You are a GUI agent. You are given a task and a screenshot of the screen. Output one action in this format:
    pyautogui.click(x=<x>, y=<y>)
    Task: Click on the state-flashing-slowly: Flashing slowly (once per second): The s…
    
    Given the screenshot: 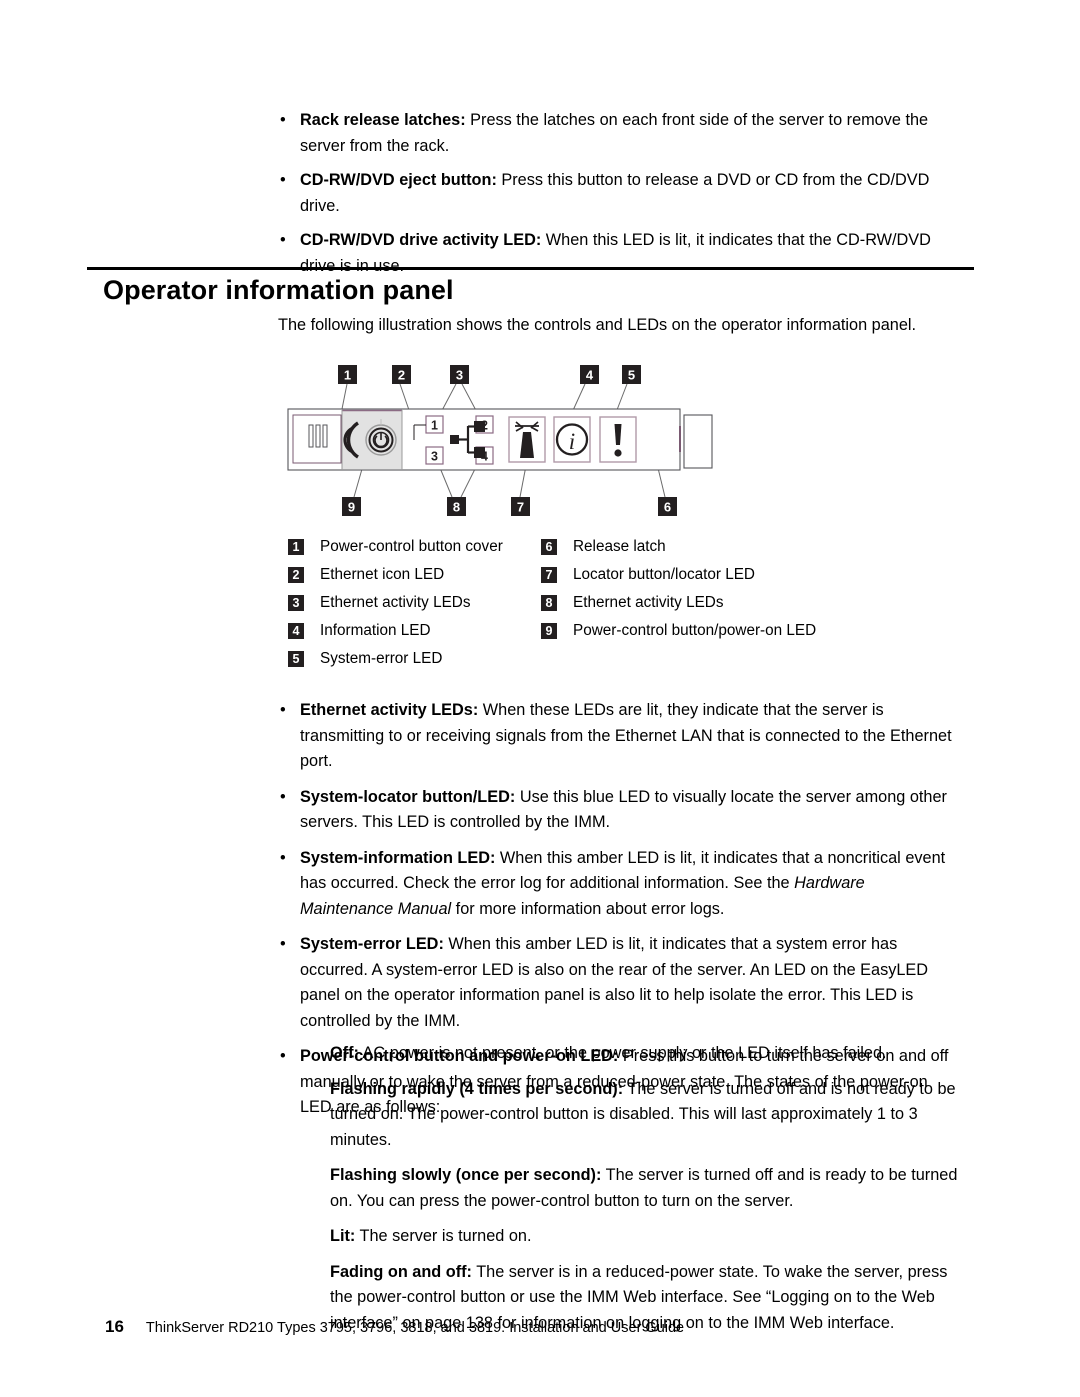 What is the action you would take?
    pyautogui.click(x=644, y=1188)
    